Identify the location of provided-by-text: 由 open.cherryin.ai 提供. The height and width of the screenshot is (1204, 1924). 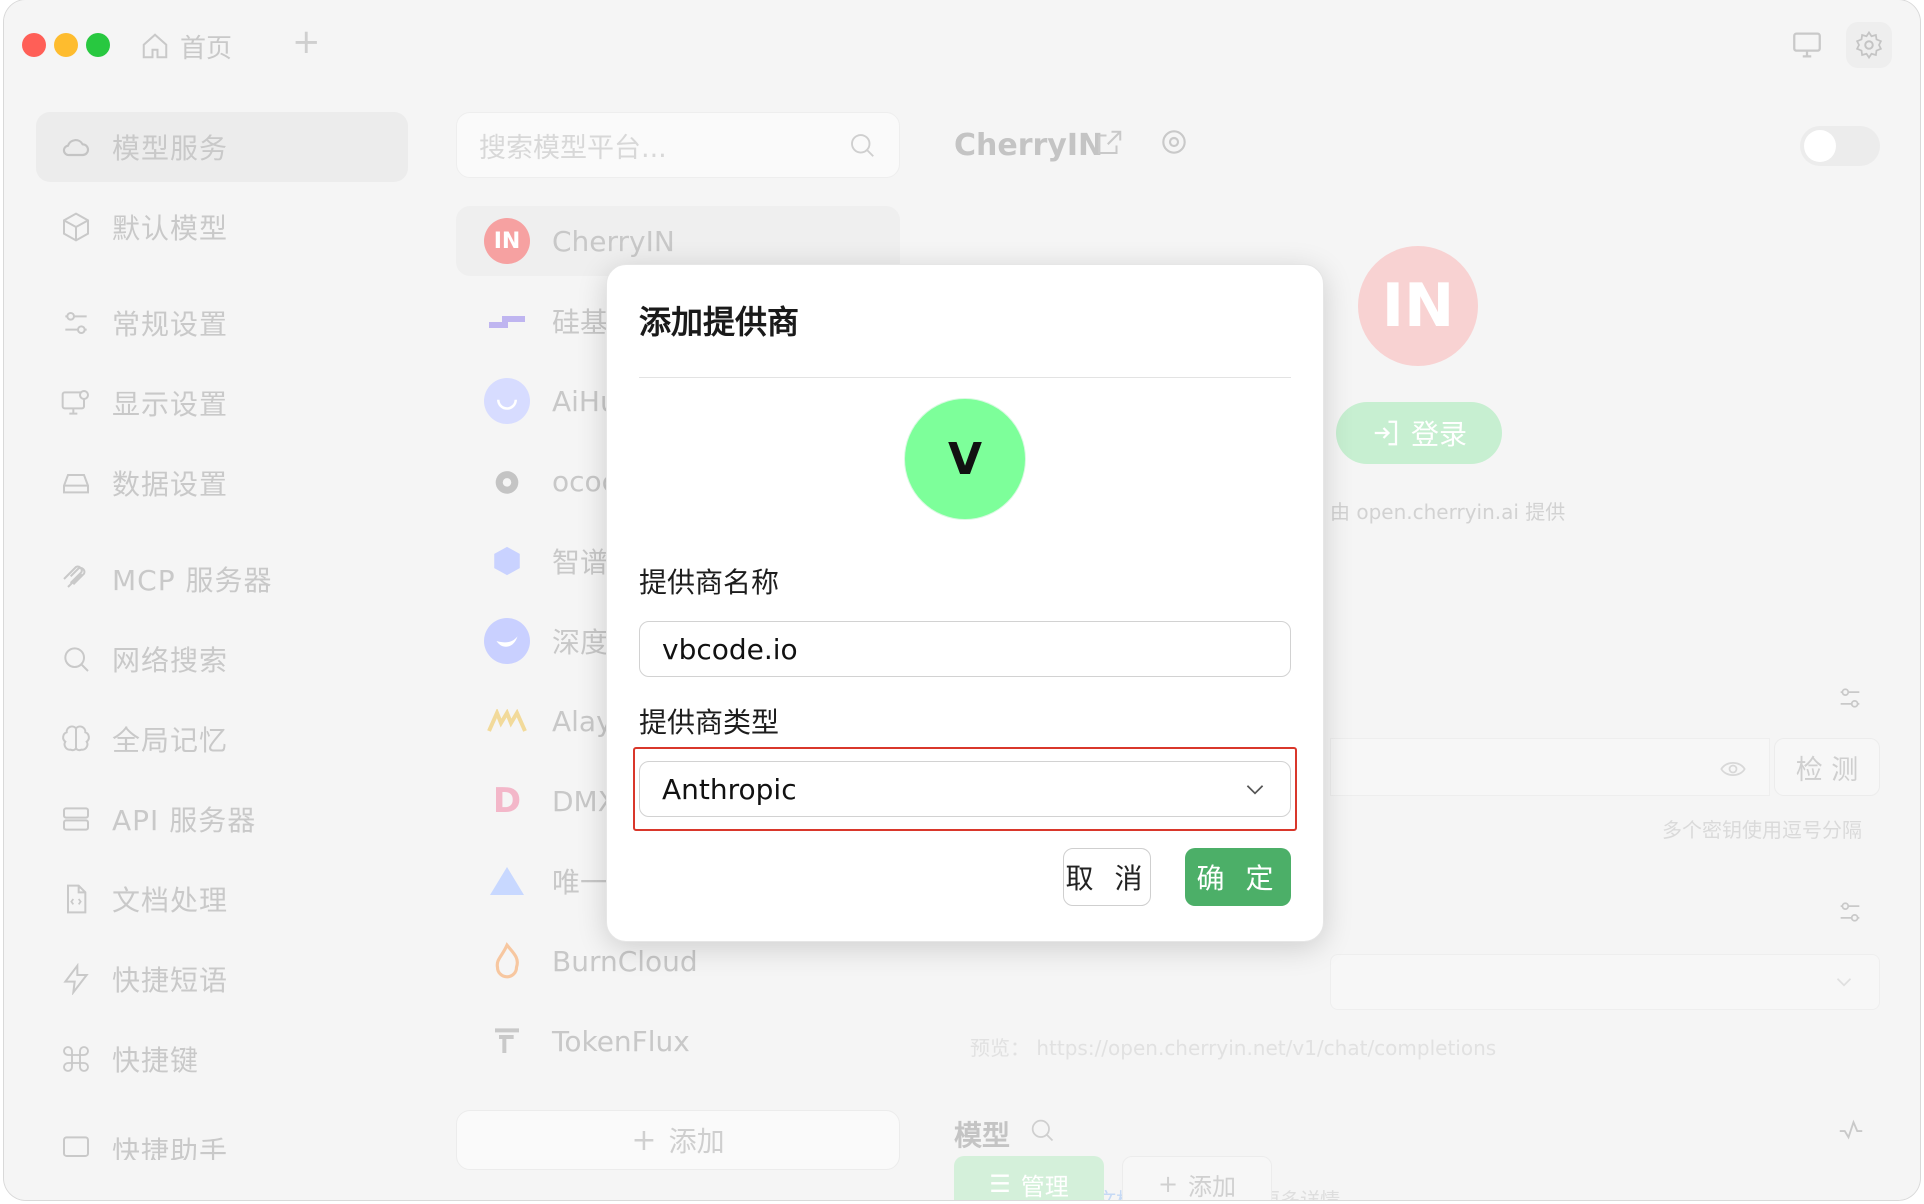
(1448, 512).